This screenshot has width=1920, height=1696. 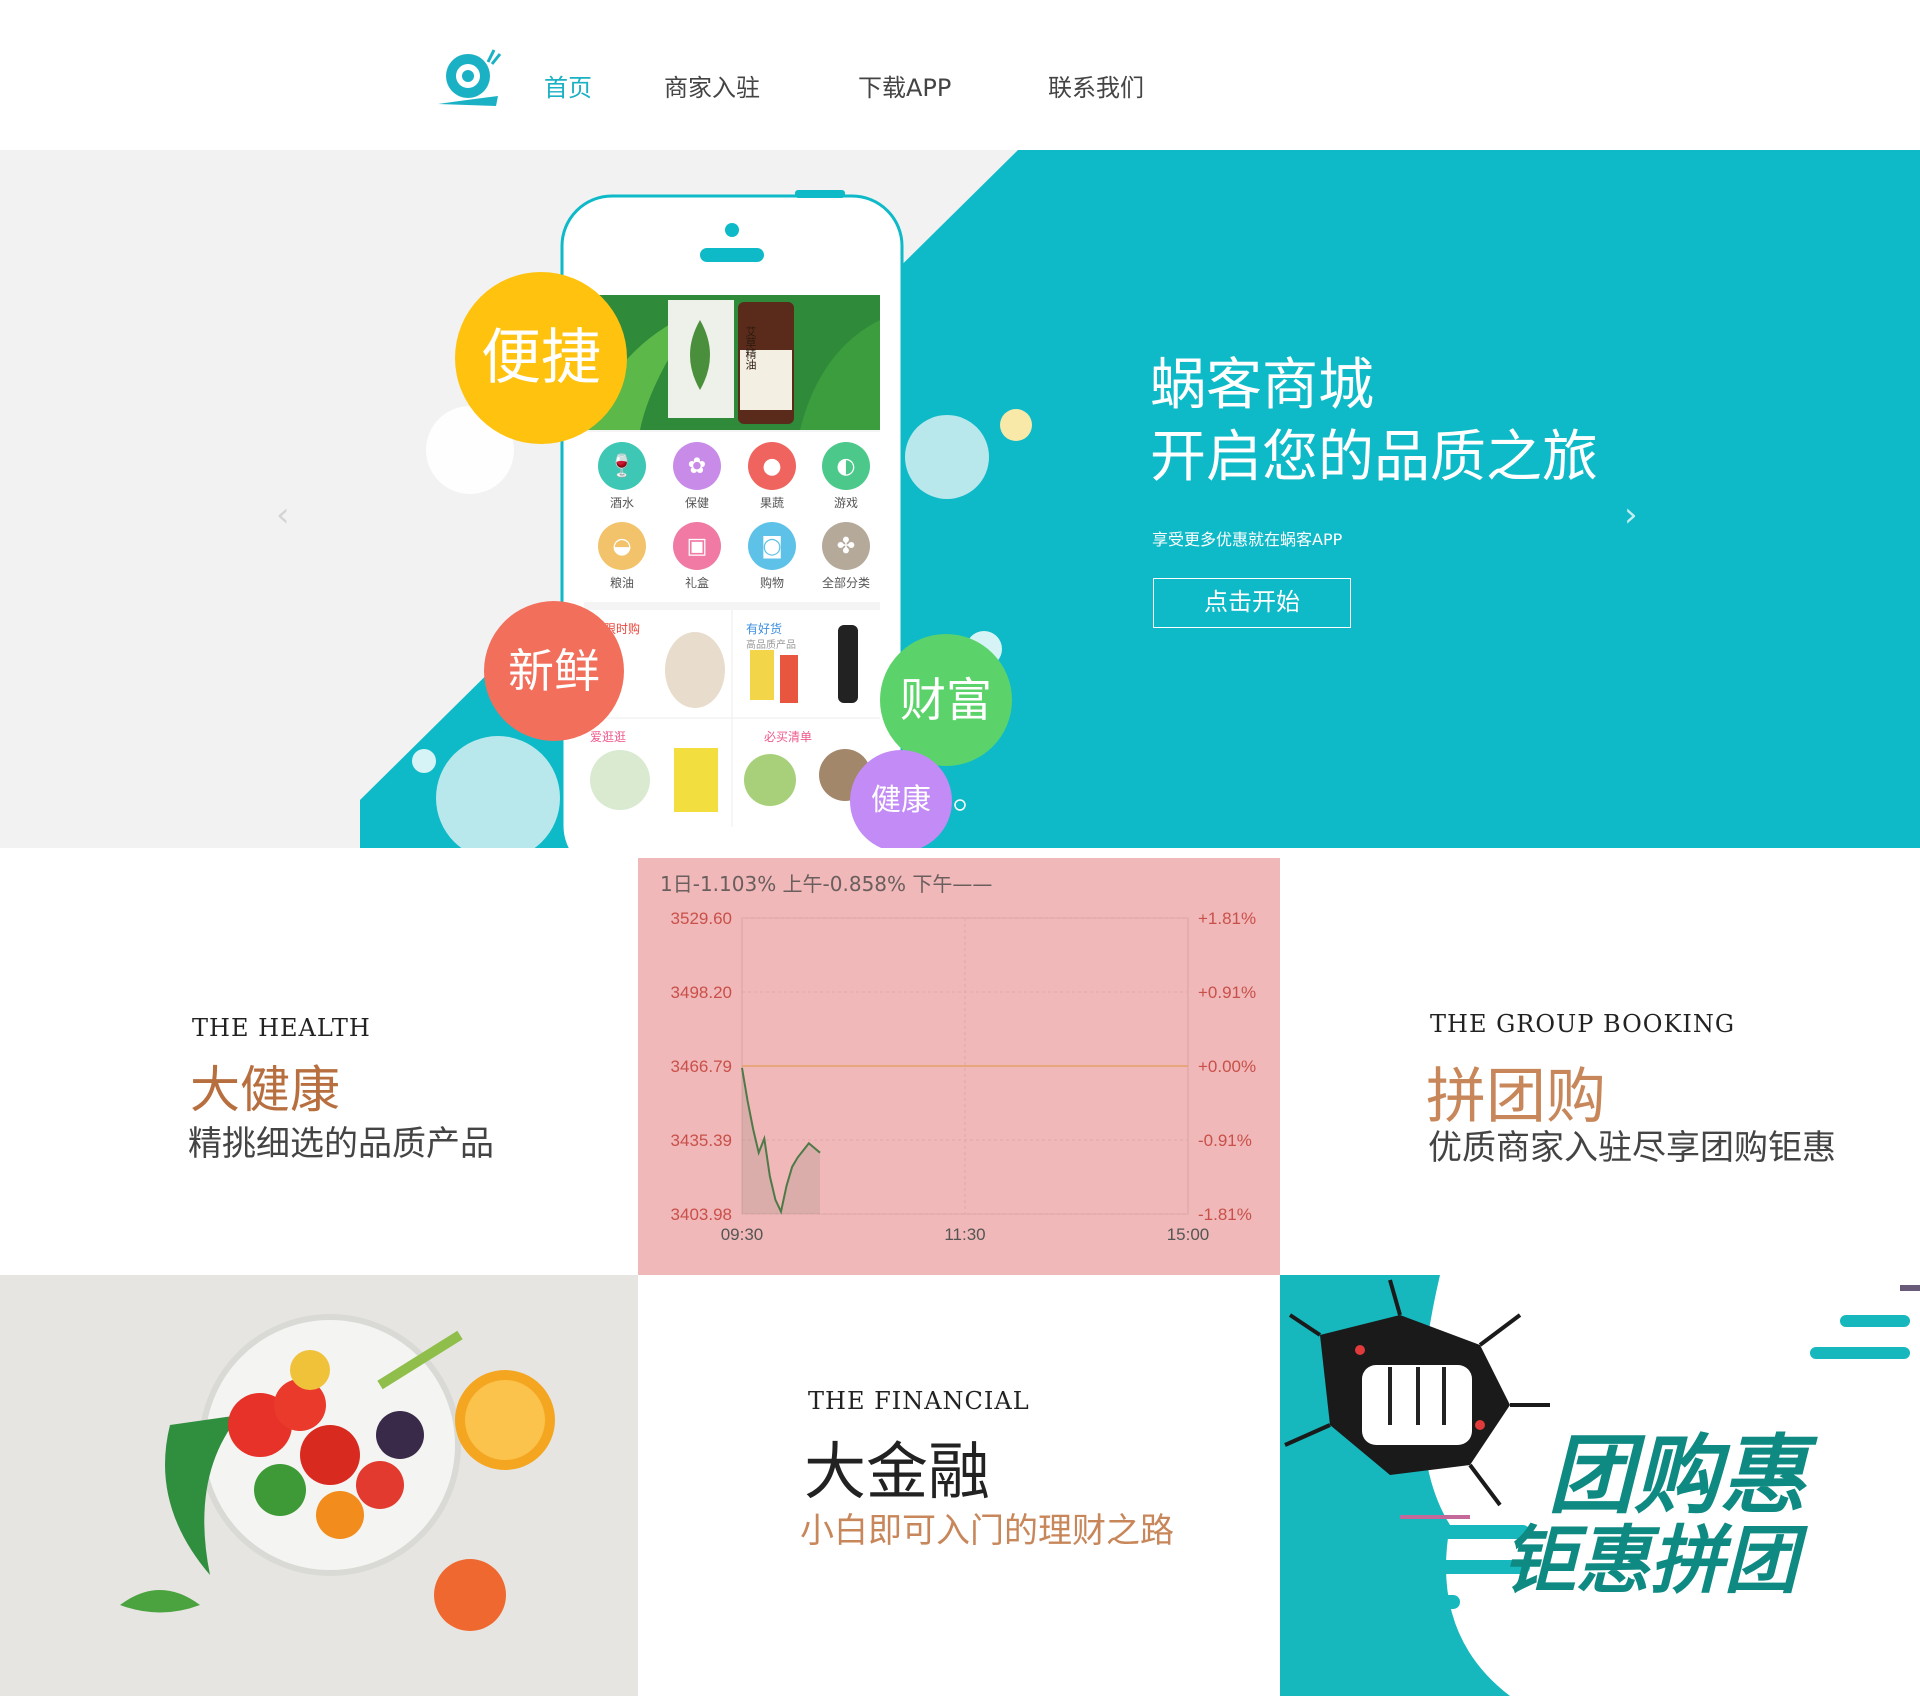 I want to click on vegetables-image, so click(x=319, y=1485).